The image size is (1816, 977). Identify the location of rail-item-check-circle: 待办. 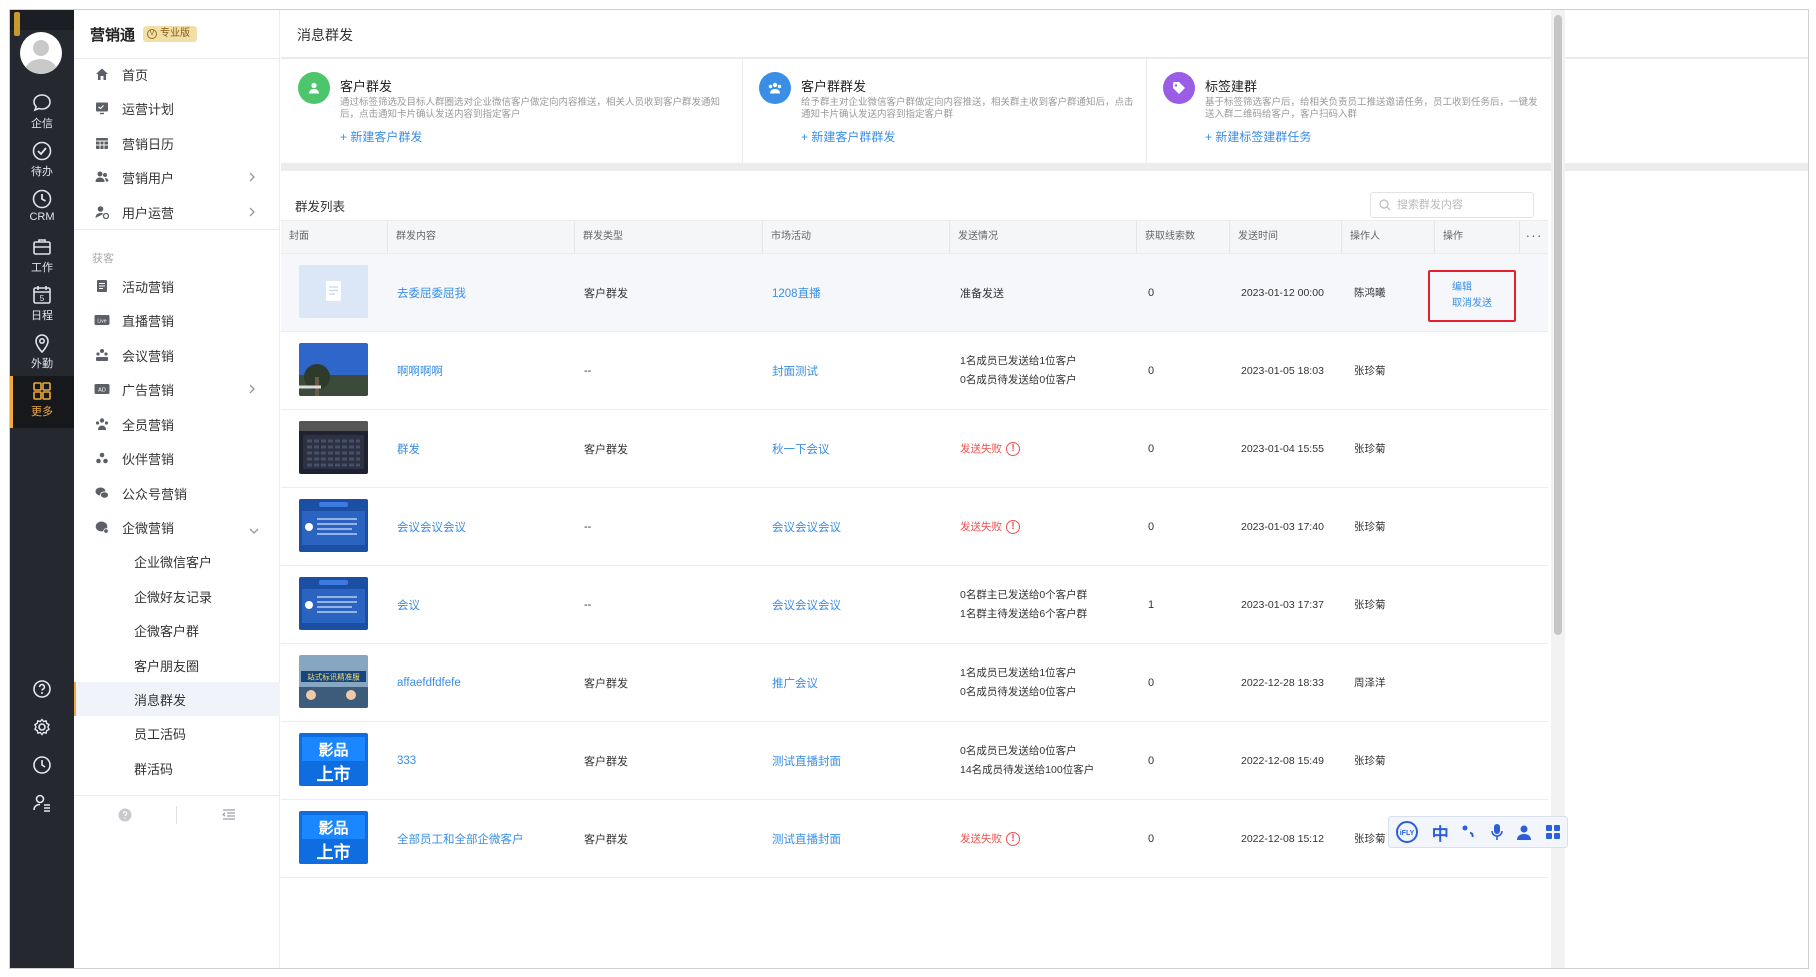
(42, 162).